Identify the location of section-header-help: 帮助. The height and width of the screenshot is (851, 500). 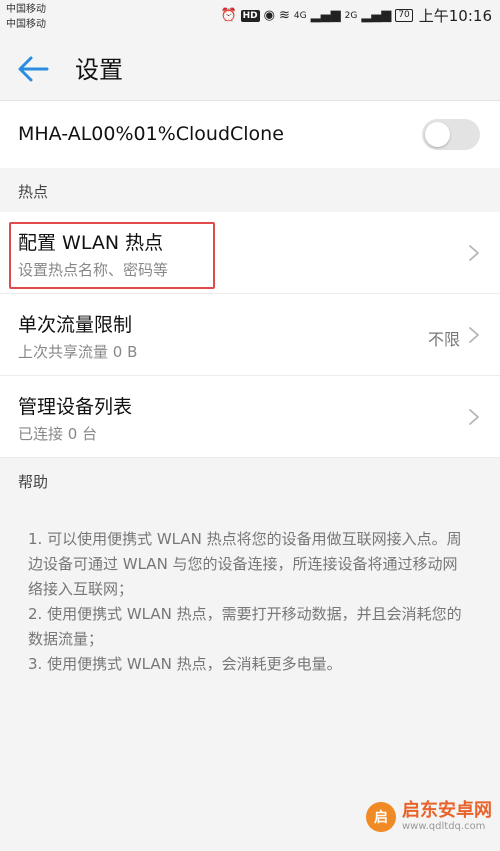
(250, 480).